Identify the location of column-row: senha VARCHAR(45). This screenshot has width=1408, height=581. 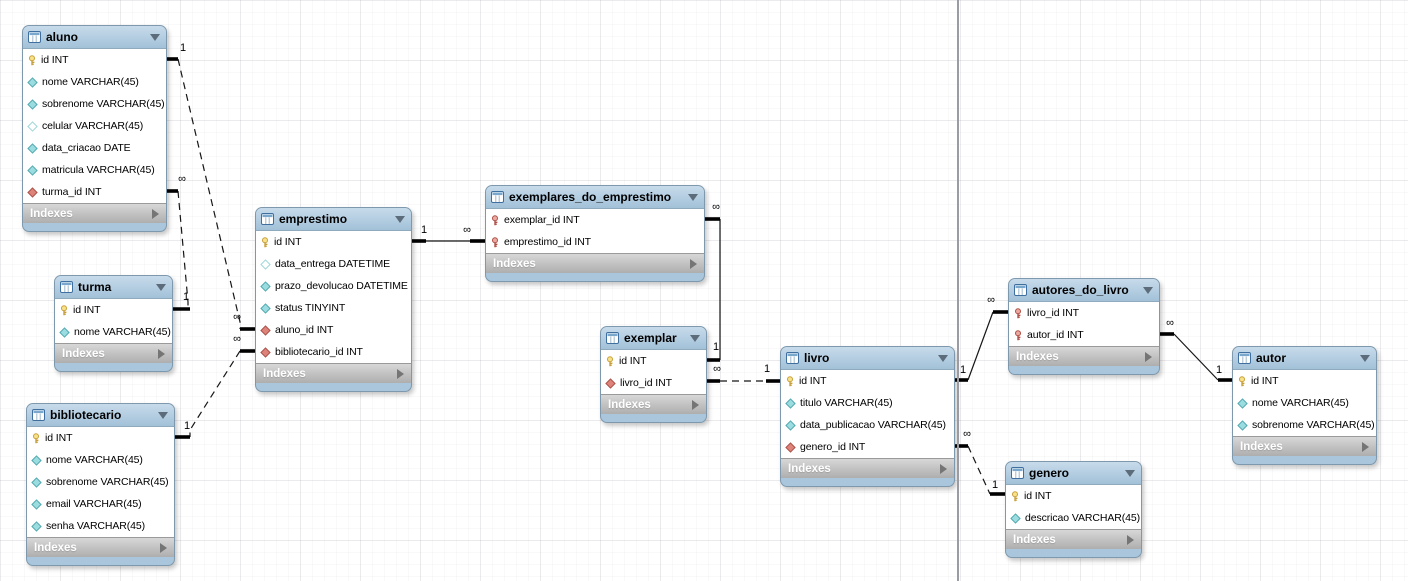
(100, 526).